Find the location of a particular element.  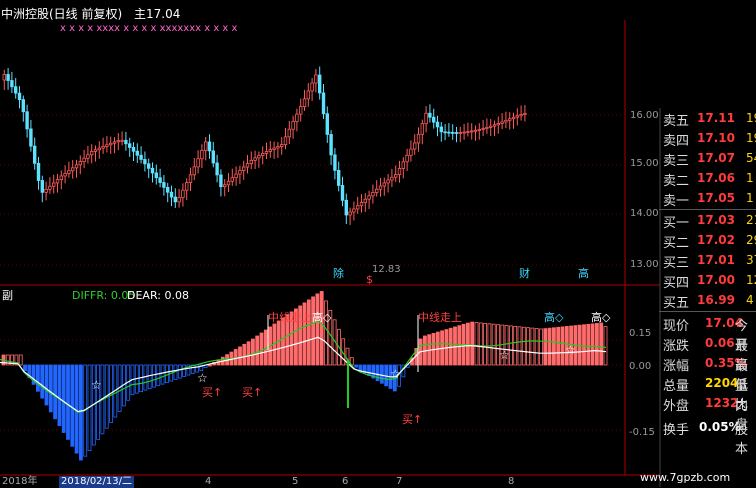

signal-buy: 买↑ is located at coordinates (212, 392).